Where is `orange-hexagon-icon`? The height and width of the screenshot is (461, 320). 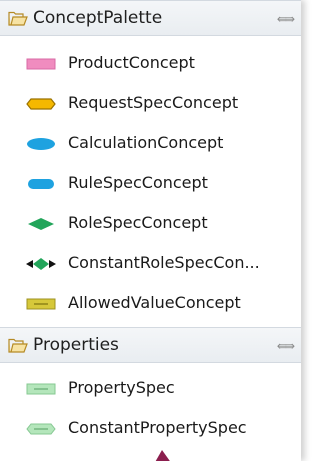 orange-hexagon-icon is located at coordinates (41, 104).